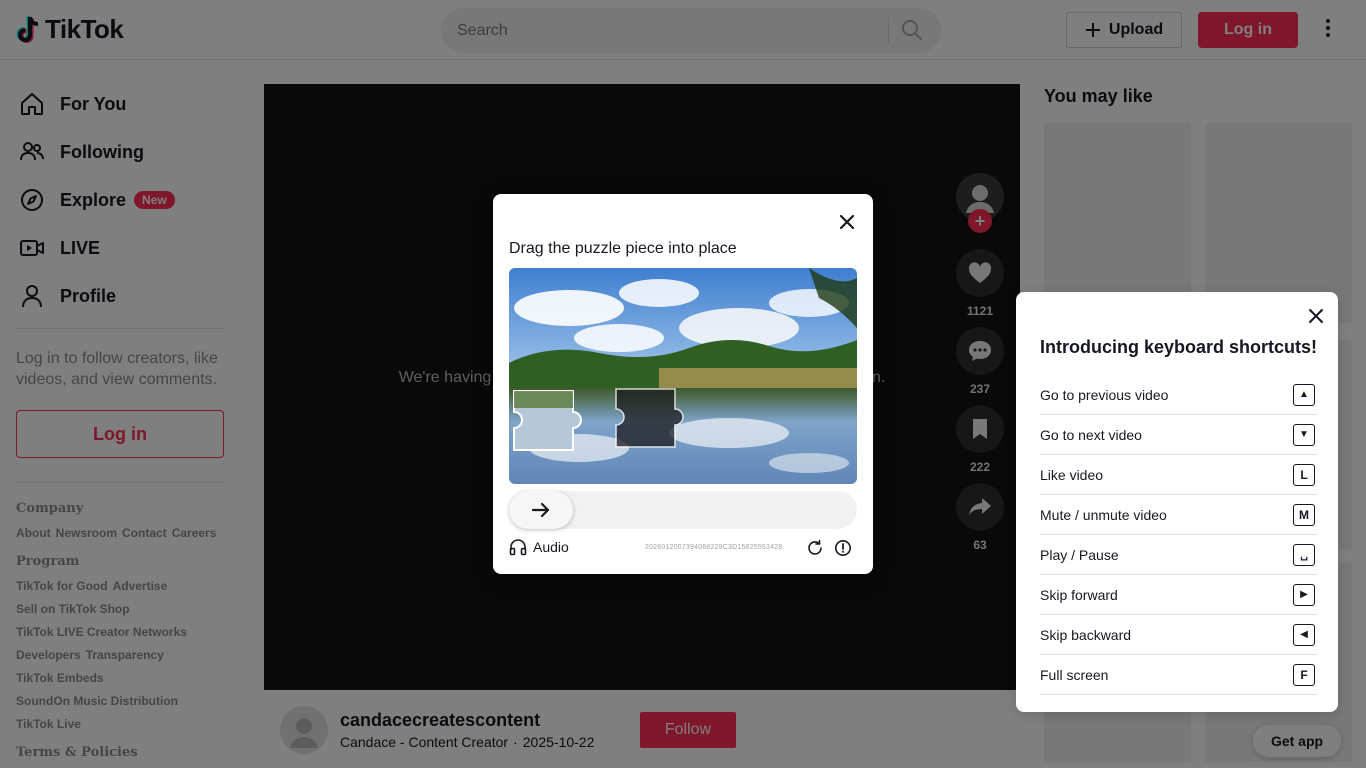 This screenshot has height=768, width=1366. Describe the element at coordinates (1304, 514) in the screenshot. I see `m-key-icon: M` at that location.